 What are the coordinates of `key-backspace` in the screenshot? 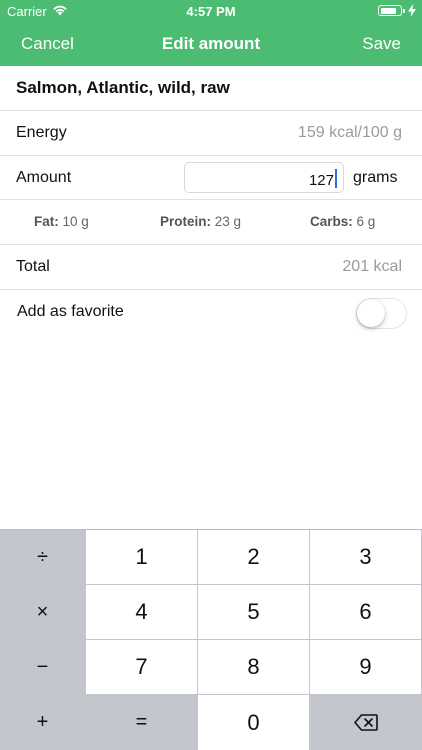 It's located at (366, 722).